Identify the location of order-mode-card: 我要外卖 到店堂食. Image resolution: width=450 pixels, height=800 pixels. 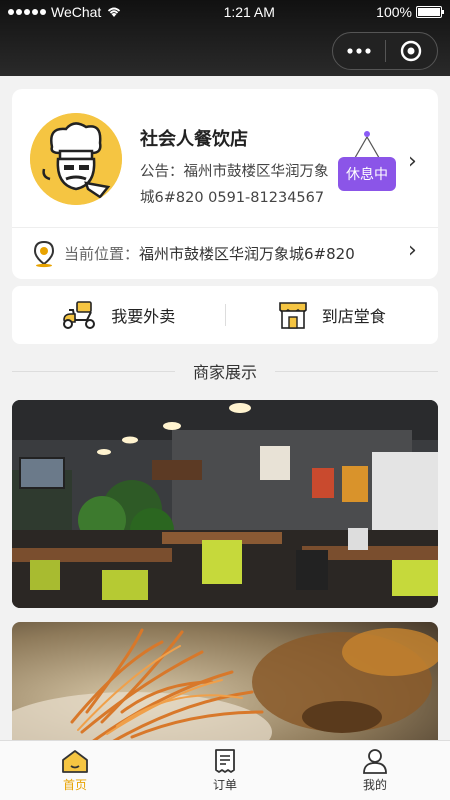
(225, 315).